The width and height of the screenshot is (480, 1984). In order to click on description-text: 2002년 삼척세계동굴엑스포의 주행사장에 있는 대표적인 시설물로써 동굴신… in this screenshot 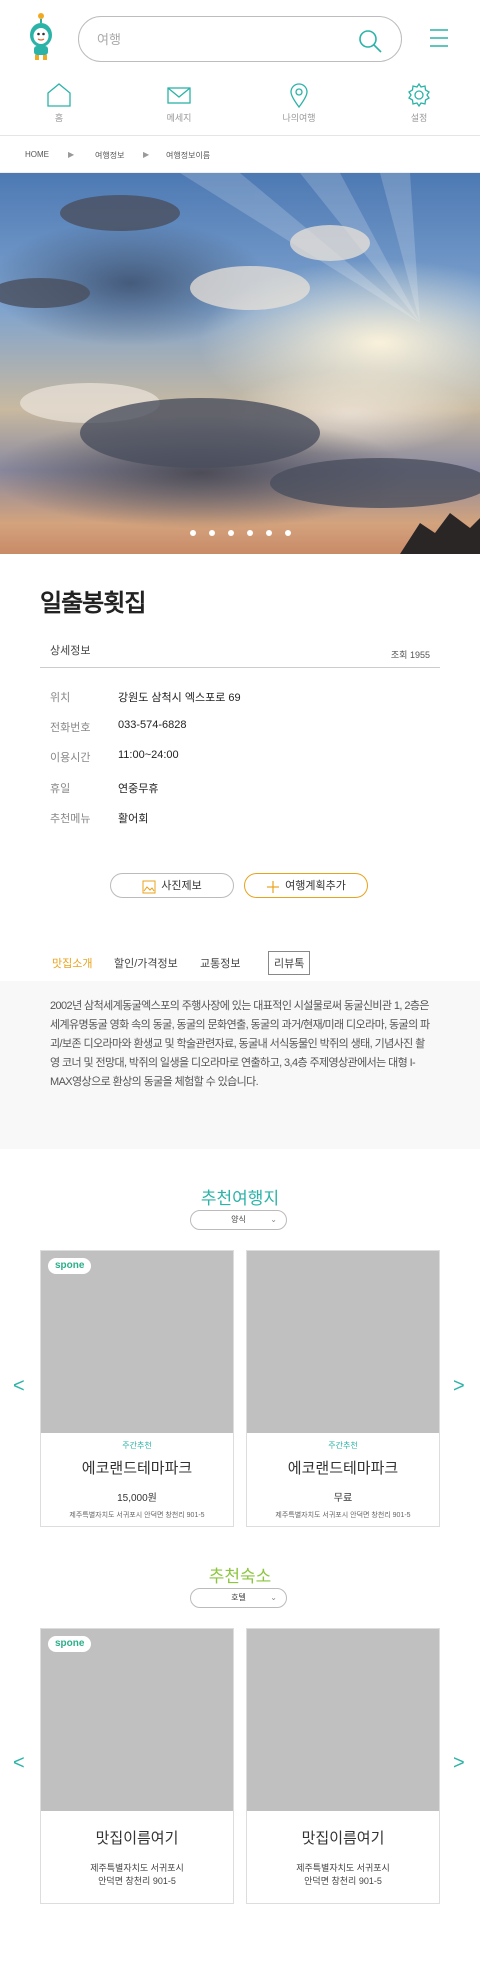, I will do `click(240, 1044)`.